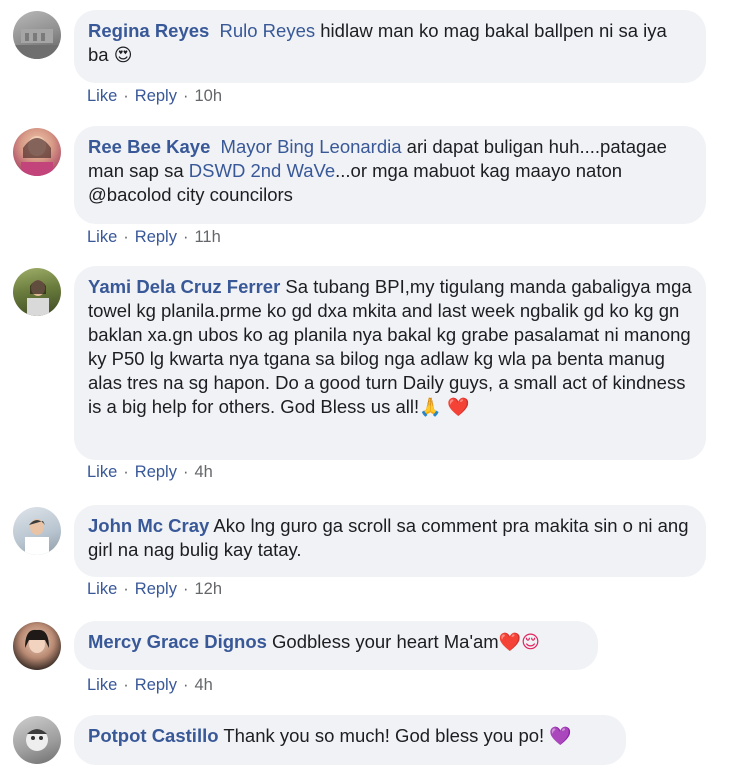 Image resolution: width=750 pixels, height=765 pixels. Describe the element at coordinates (184, 286) in the screenshot. I see `comment-author: Yami Dela Cruz Ferrer` at that location.